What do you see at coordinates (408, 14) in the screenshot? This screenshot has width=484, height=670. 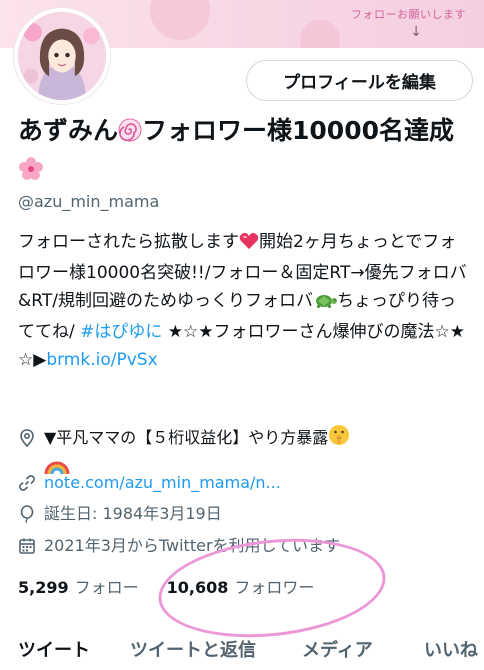 I see `banner-text: フォローお願いします` at bounding box center [408, 14].